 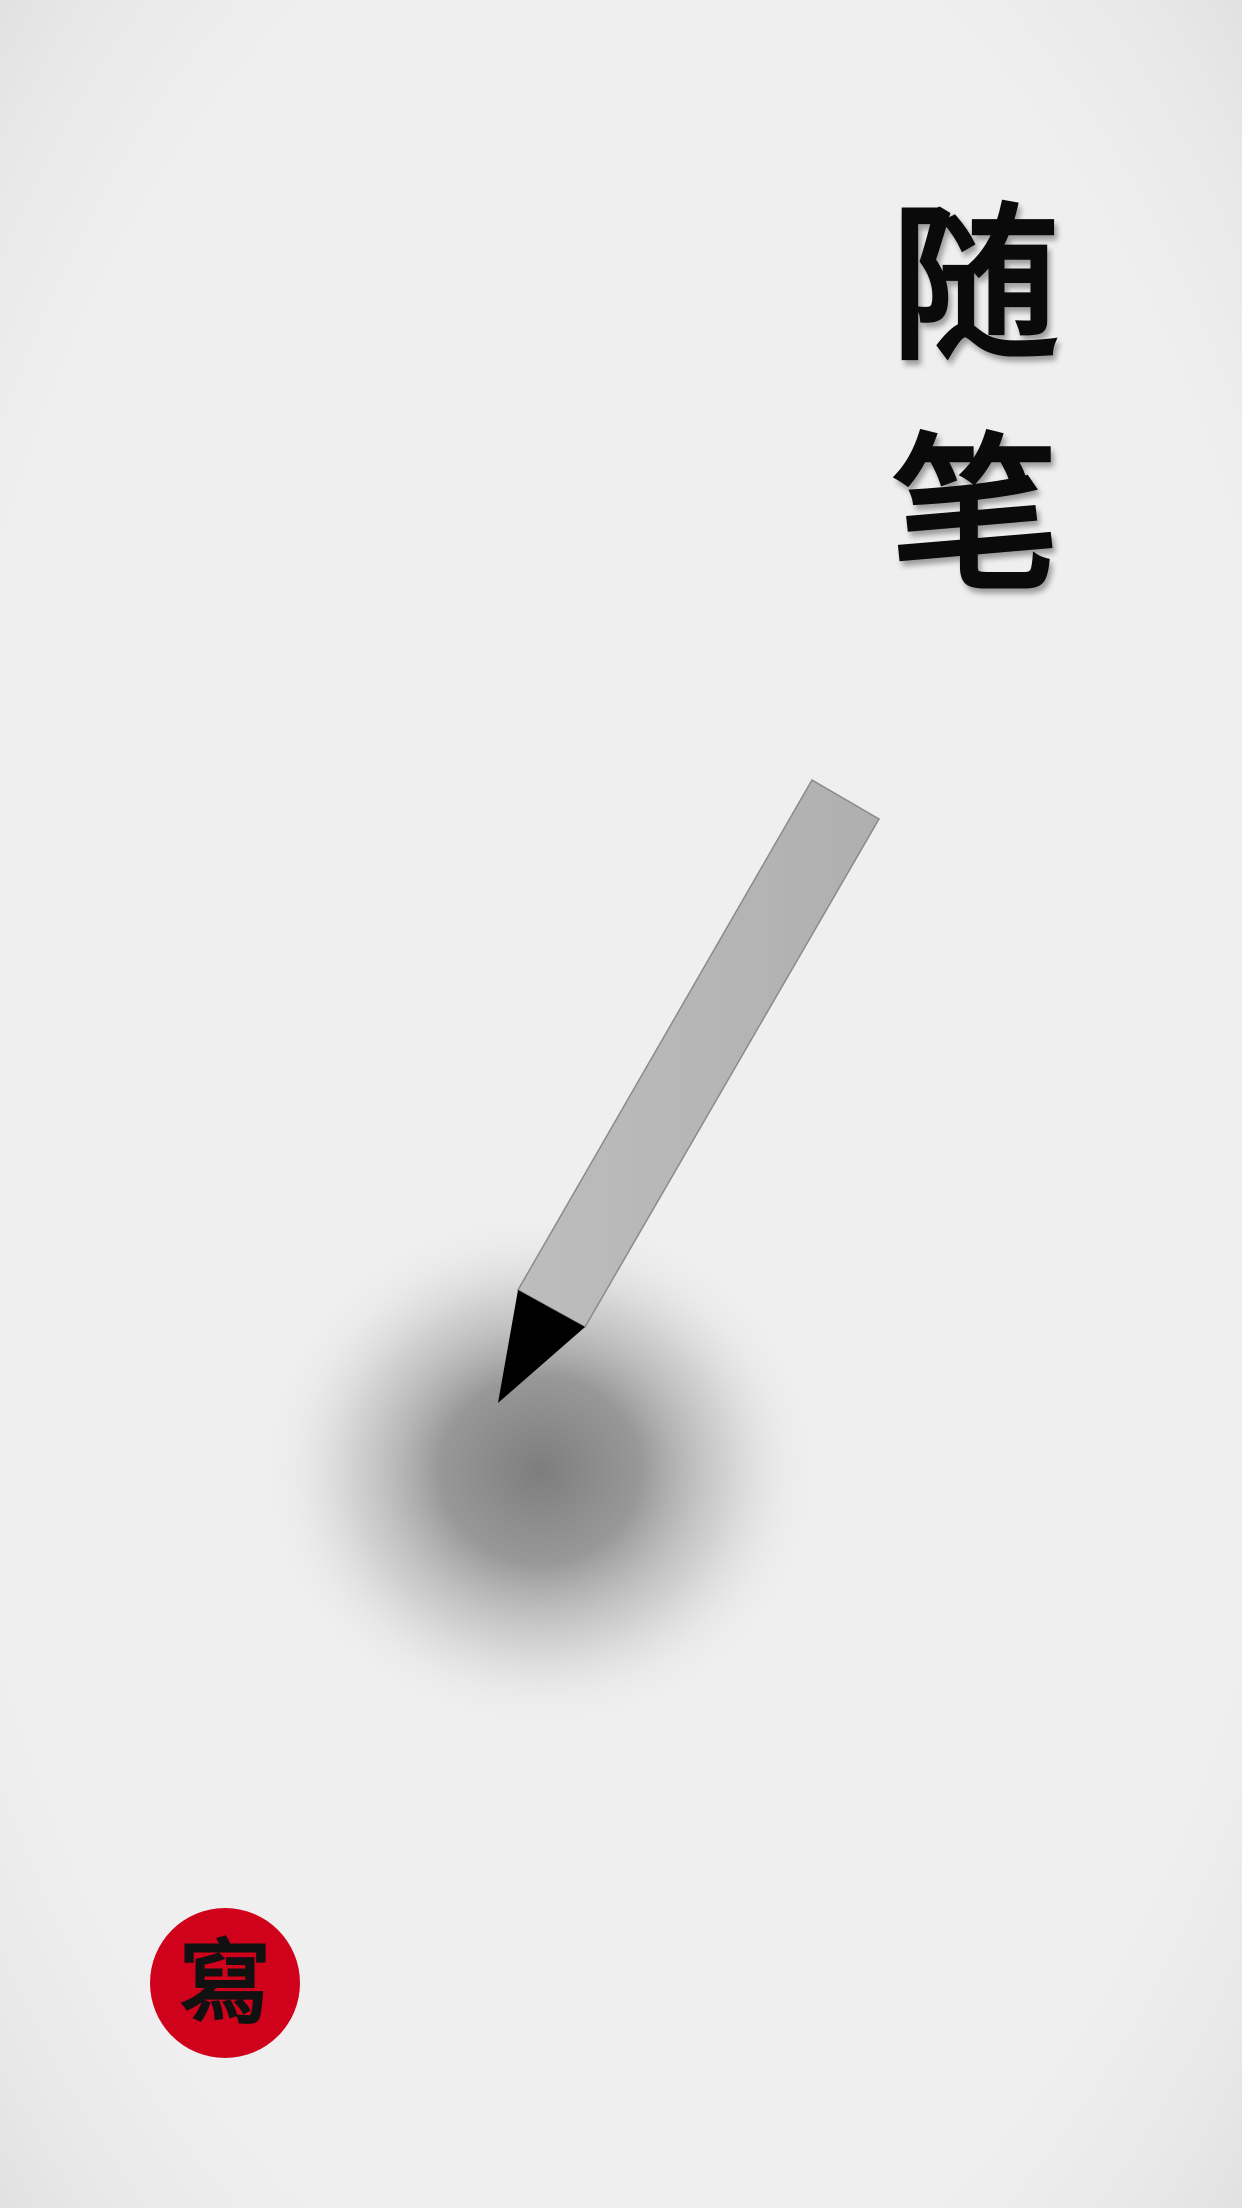 What do you see at coordinates (975, 515) in the screenshot?
I see `app-title-char-2: 笔` at bounding box center [975, 515].